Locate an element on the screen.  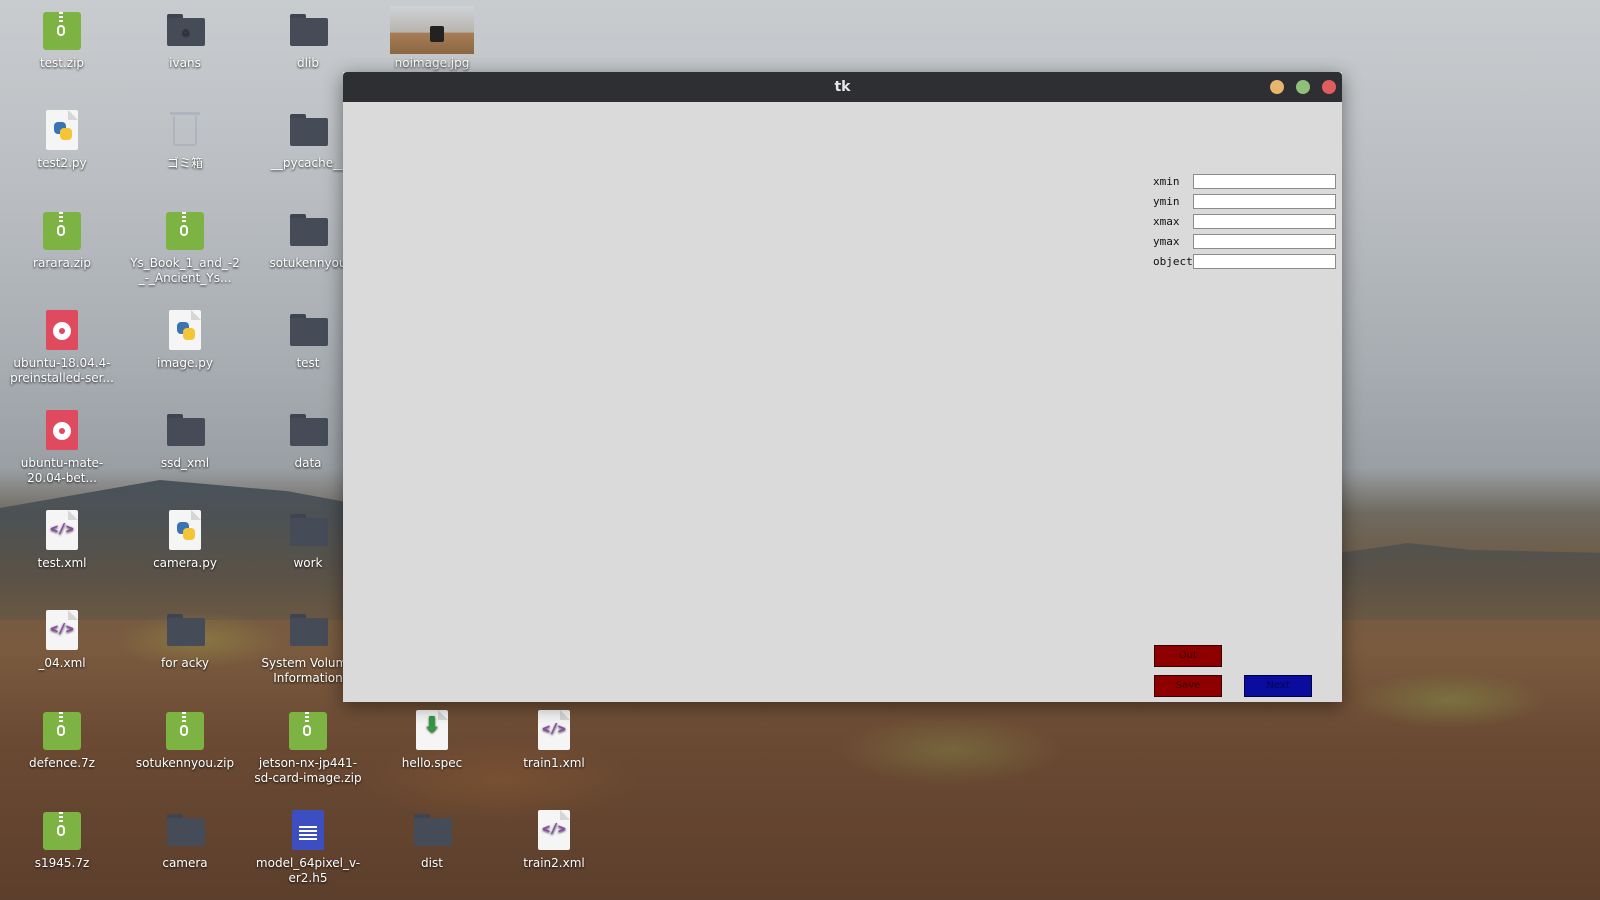
minimize-button is located at coordinates (1277, 87).